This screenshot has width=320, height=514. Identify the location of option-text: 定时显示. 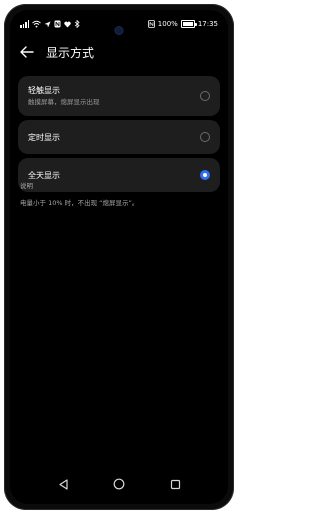
(44, 137).